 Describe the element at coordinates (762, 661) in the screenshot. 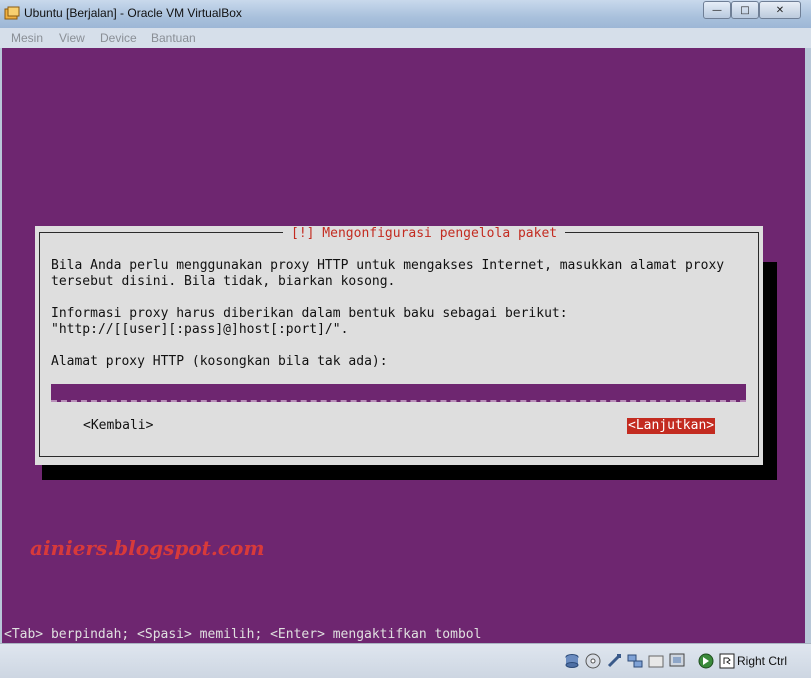

I see `host-key-label: Right Ctrl` at that location.